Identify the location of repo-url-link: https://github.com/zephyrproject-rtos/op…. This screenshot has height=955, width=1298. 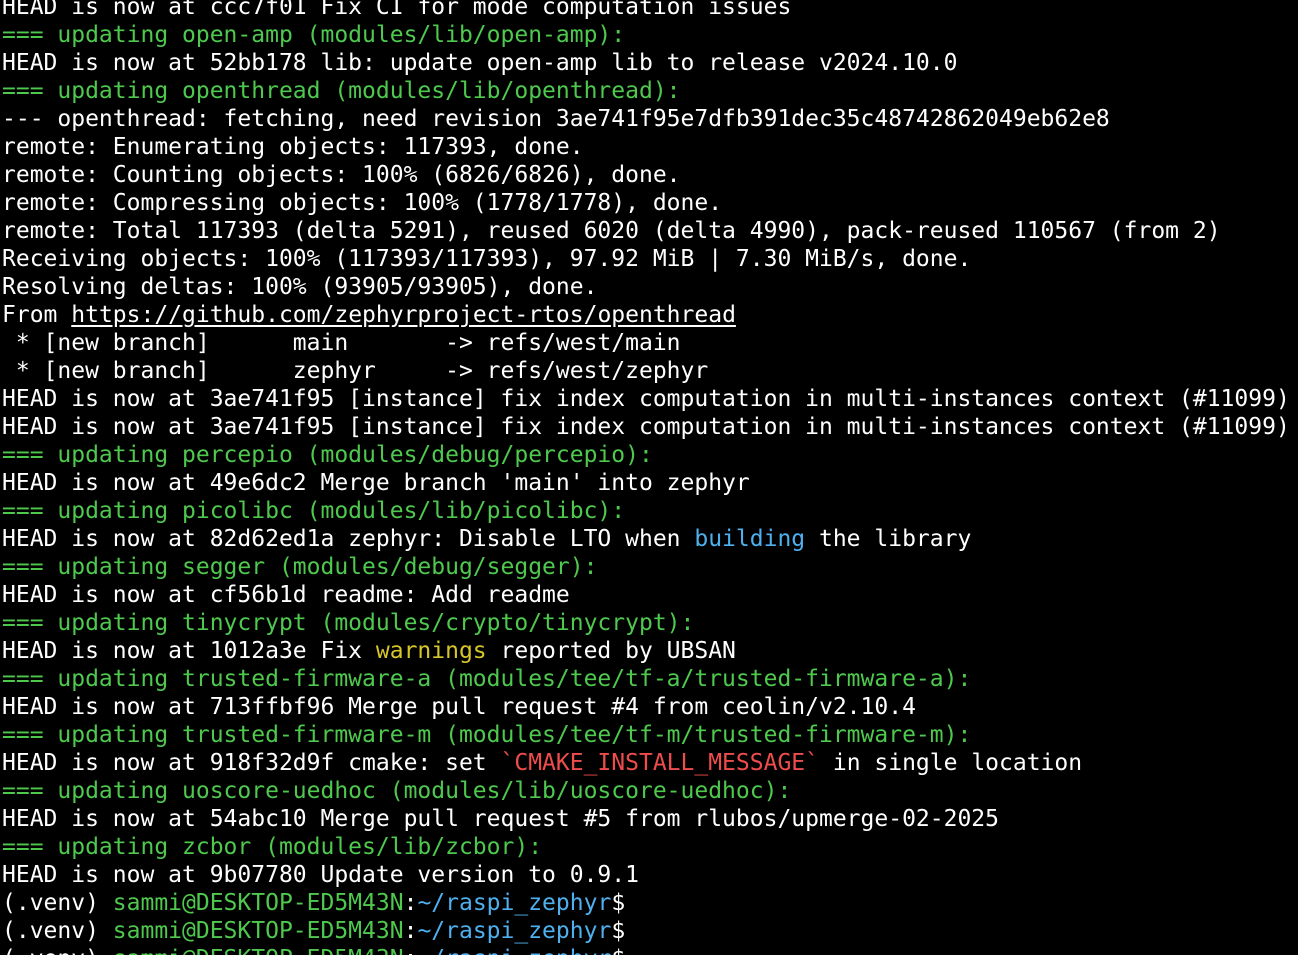
(403, 315).